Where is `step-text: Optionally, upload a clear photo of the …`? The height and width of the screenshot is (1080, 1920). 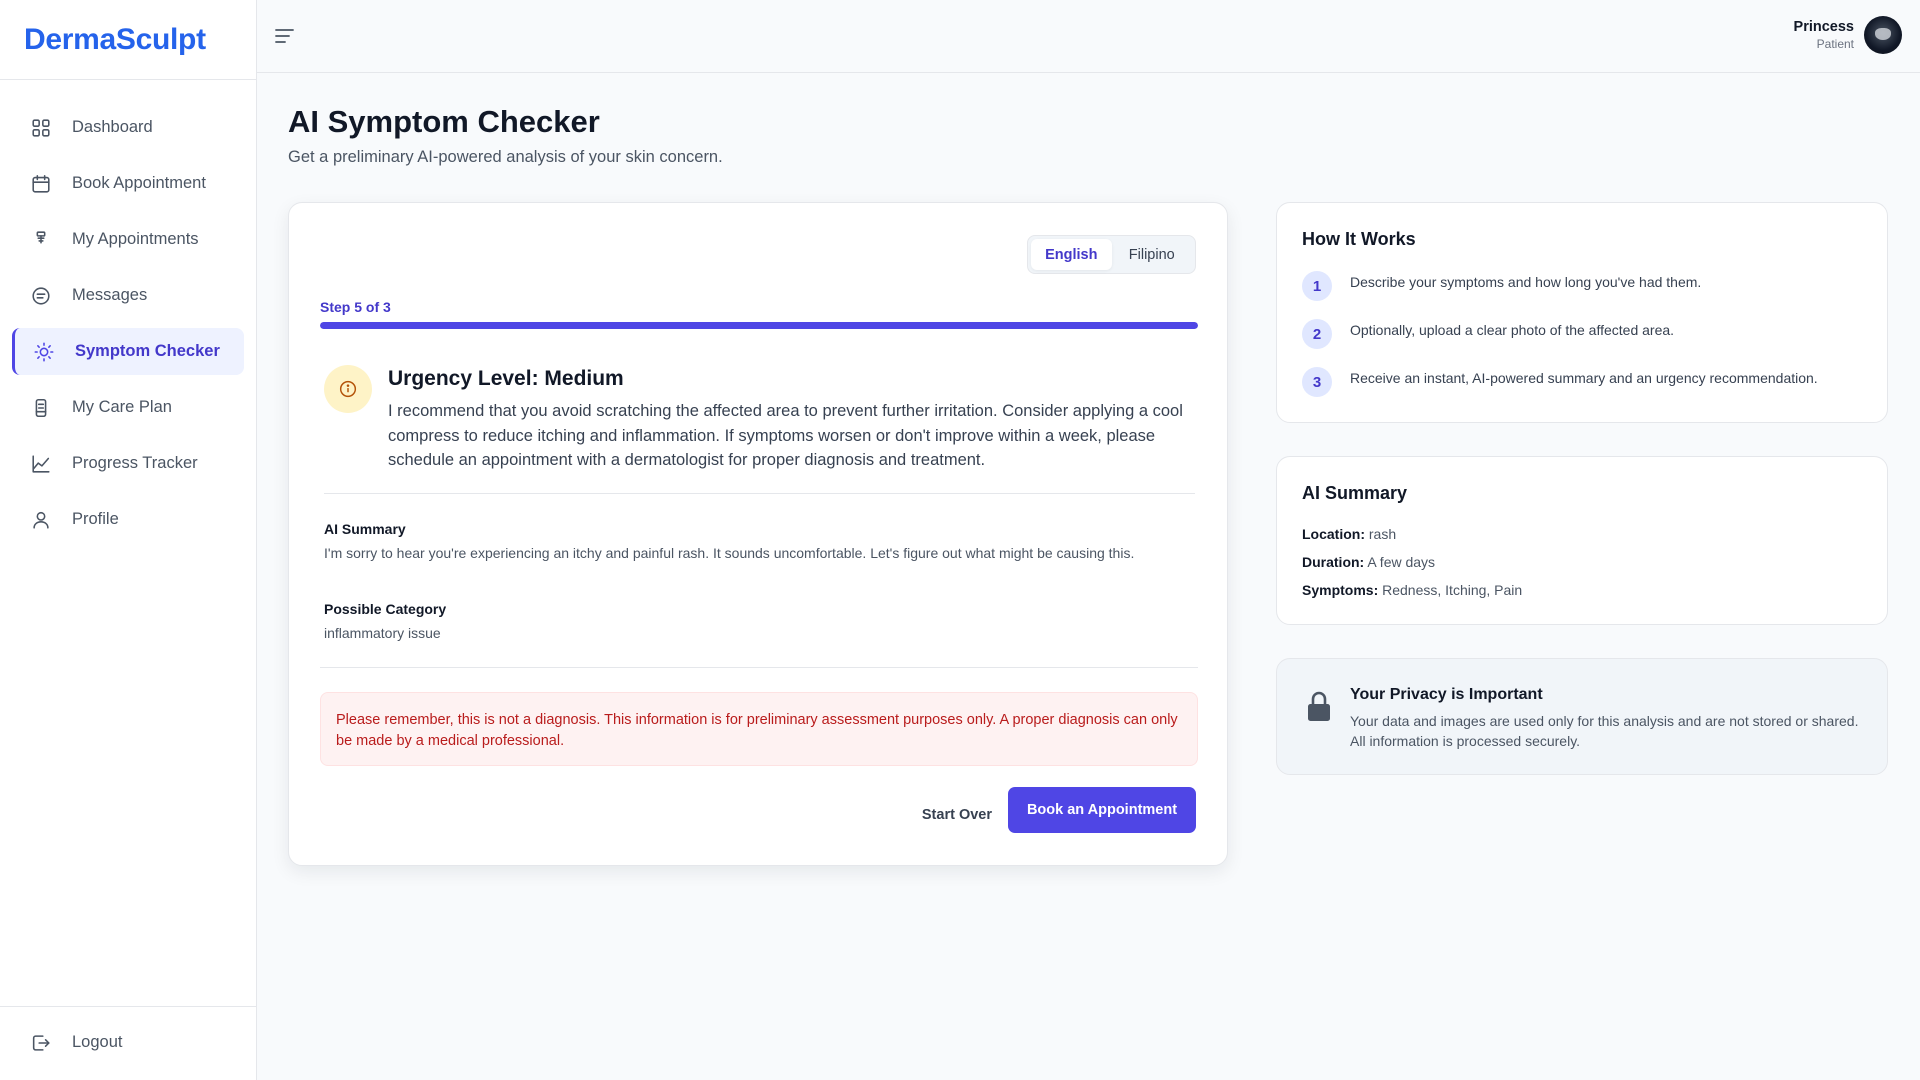 step-text: Optionally, upload a clear photo of the … is located at coordinates (1512, 330).